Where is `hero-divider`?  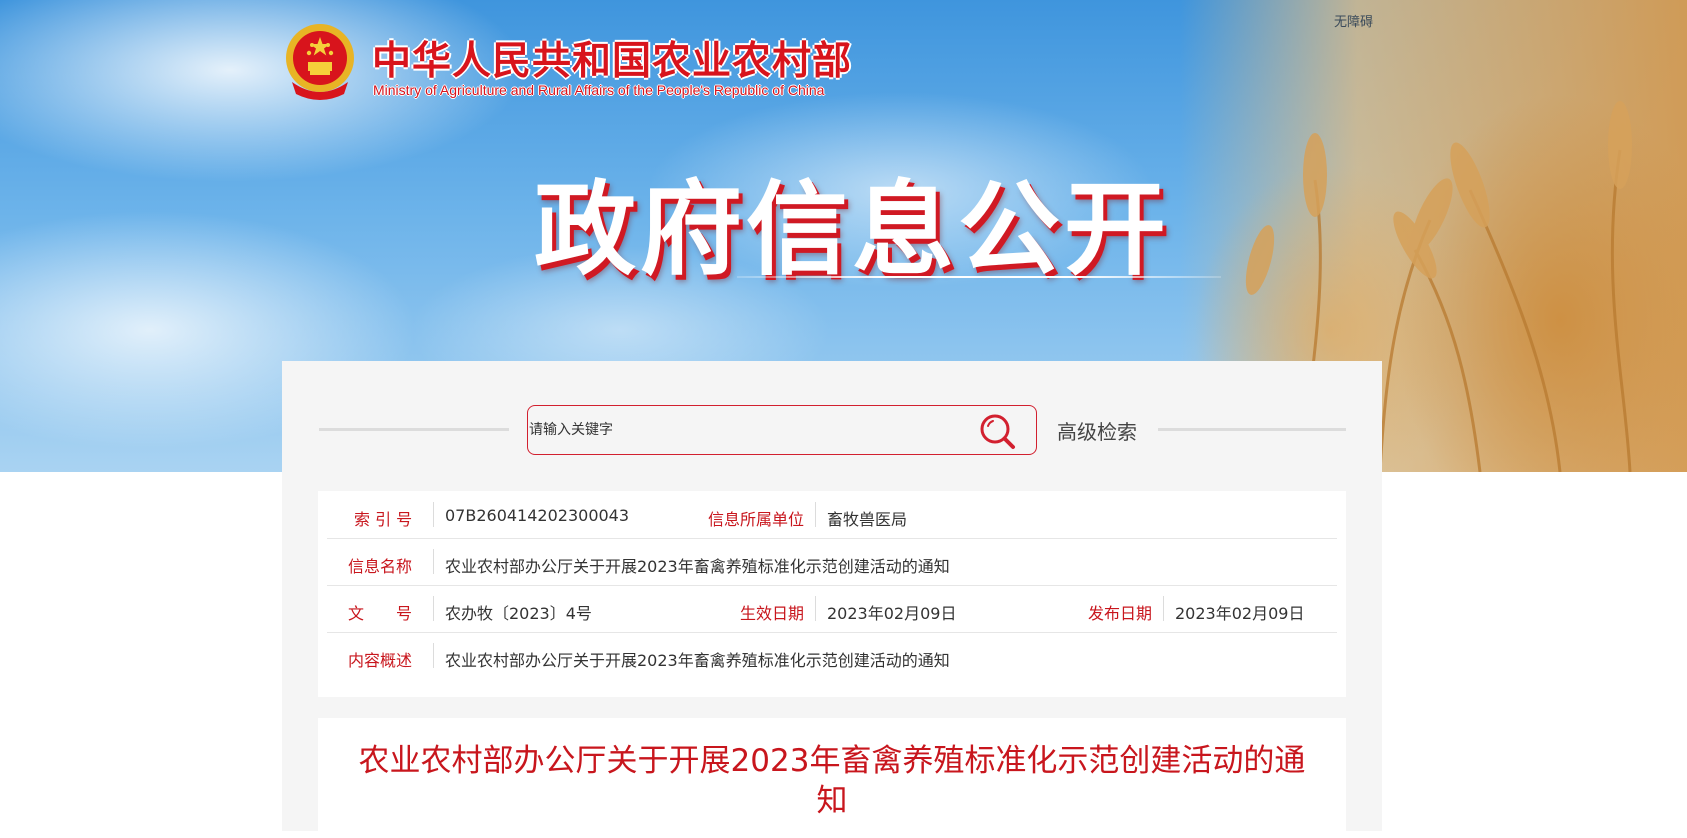 hero-divider is located at coordinates (979, 277).